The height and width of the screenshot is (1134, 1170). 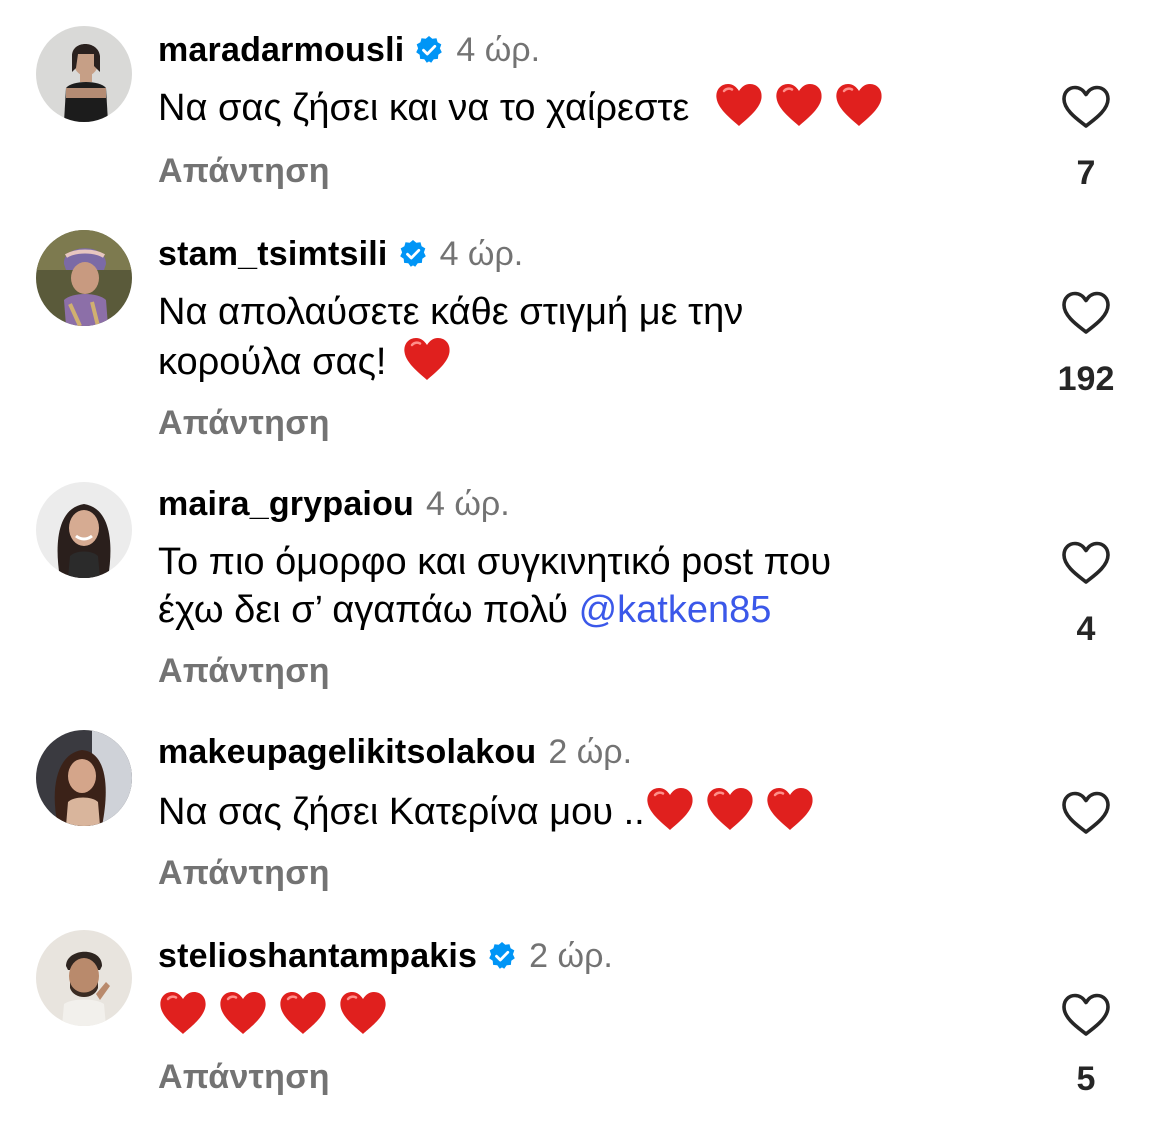 I want to click on mention-link: @katken85, so click(x=675, y=610).